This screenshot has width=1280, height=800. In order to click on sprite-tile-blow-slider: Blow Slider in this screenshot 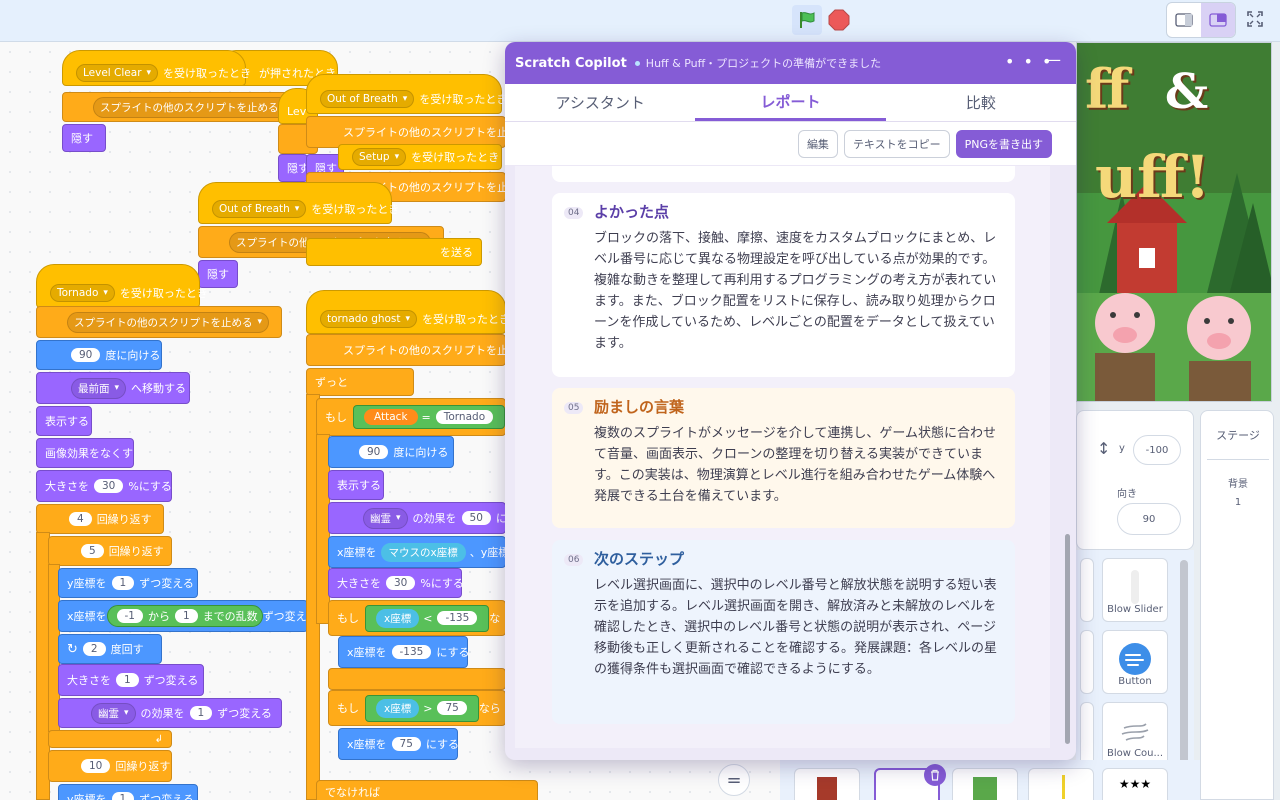, I will do `click(1135, 590)`.